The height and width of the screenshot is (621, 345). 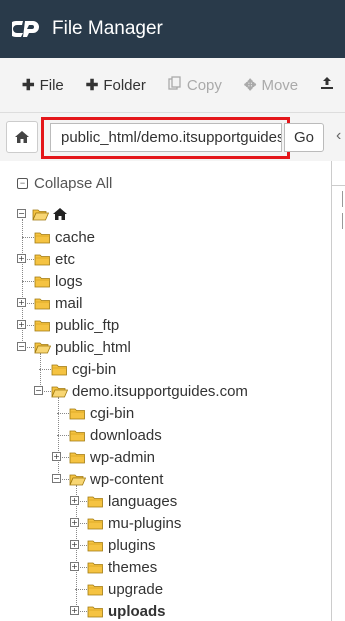 I want to click on tree-folder-item: public_ftp, so click(x=76, y=325).